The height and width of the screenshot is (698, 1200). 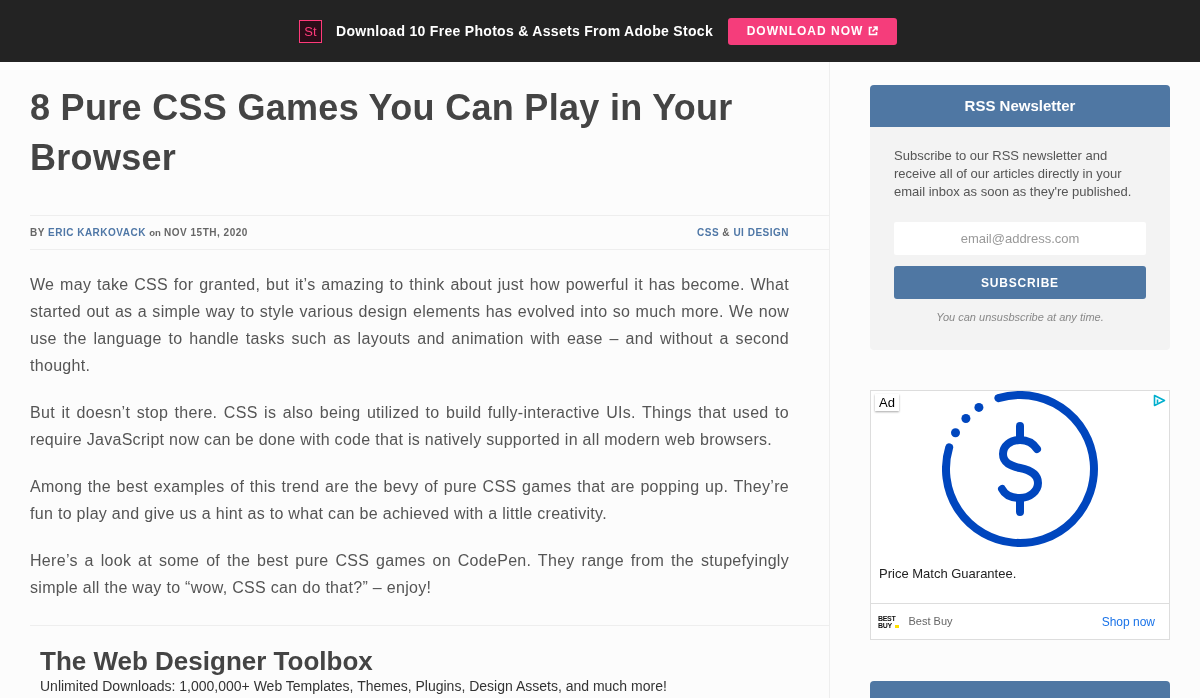 What do you see at coordinates (382, 133) in the screenshot?
I see `article-title: 8 Pure CSS Games You Can Play in Your Browser` at bounding box center [382, 133].